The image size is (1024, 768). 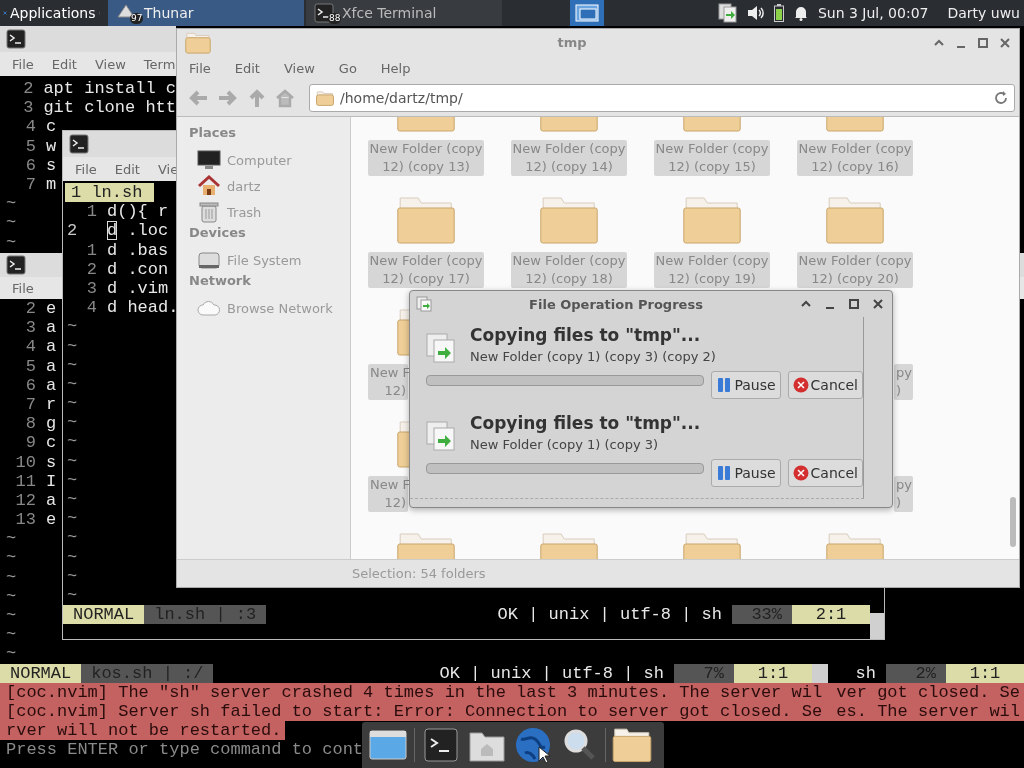 What do you see at coordinates (138, 212) in the screenshot?
I see `code-line: d(){ r` at bounding box center [138, 212].